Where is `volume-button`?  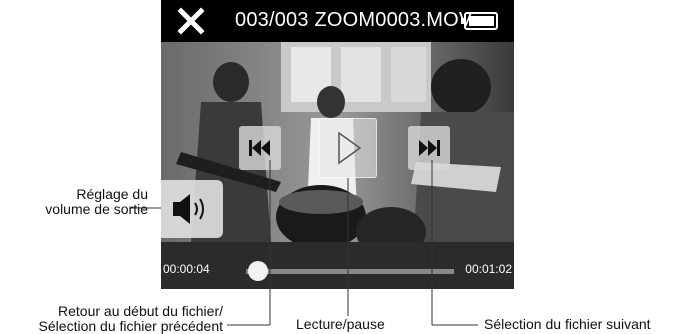 volume-button is located at coordinates (192, 209).